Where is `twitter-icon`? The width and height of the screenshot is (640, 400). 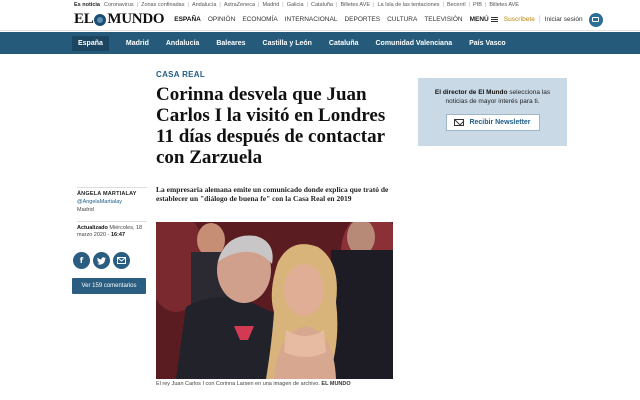 twitter-icon is located at coordinates (101, 260).